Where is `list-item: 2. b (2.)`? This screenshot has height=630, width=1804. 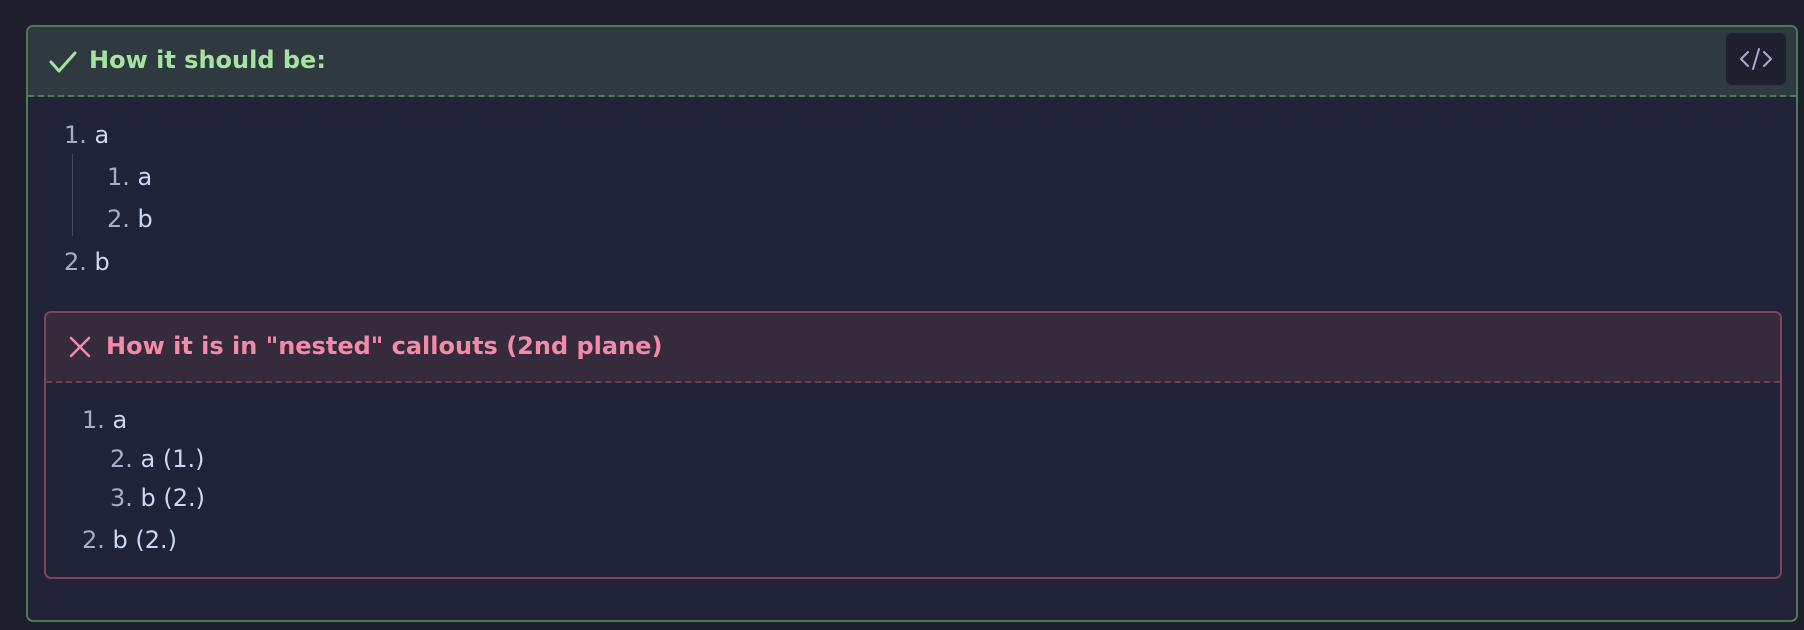 list-item: 2. b (2.) is located at coordinates (129, 540).